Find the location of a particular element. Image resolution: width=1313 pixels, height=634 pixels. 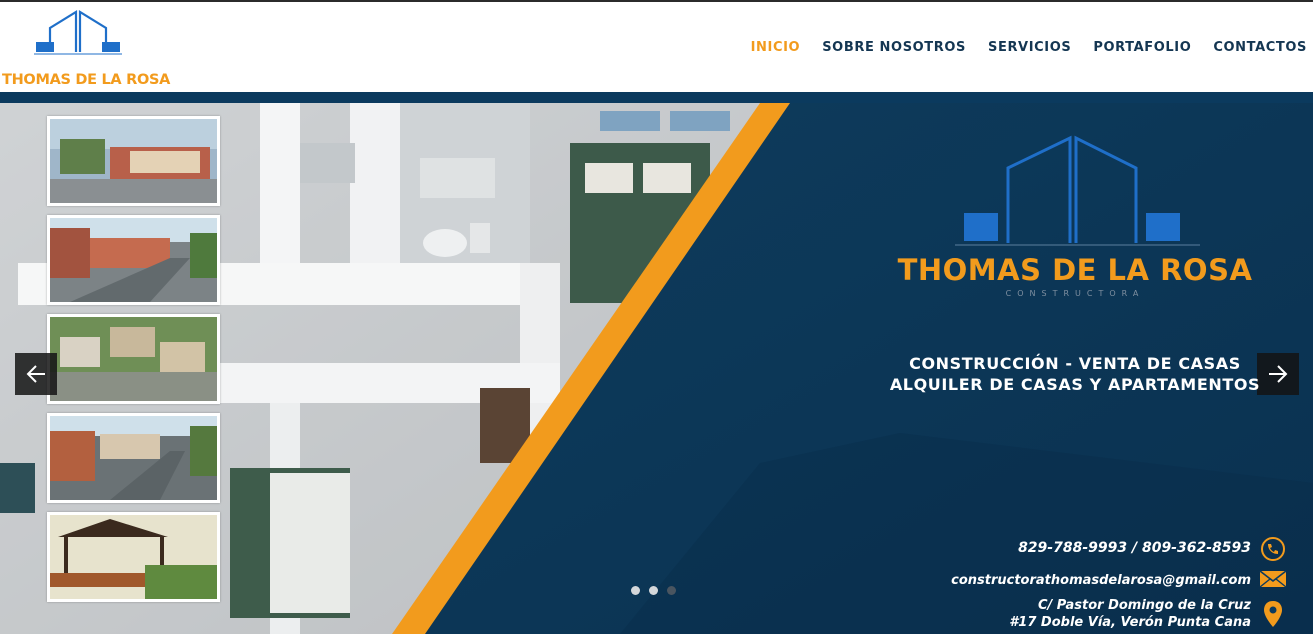

slider-pagination is located at coordinates (653, 590).